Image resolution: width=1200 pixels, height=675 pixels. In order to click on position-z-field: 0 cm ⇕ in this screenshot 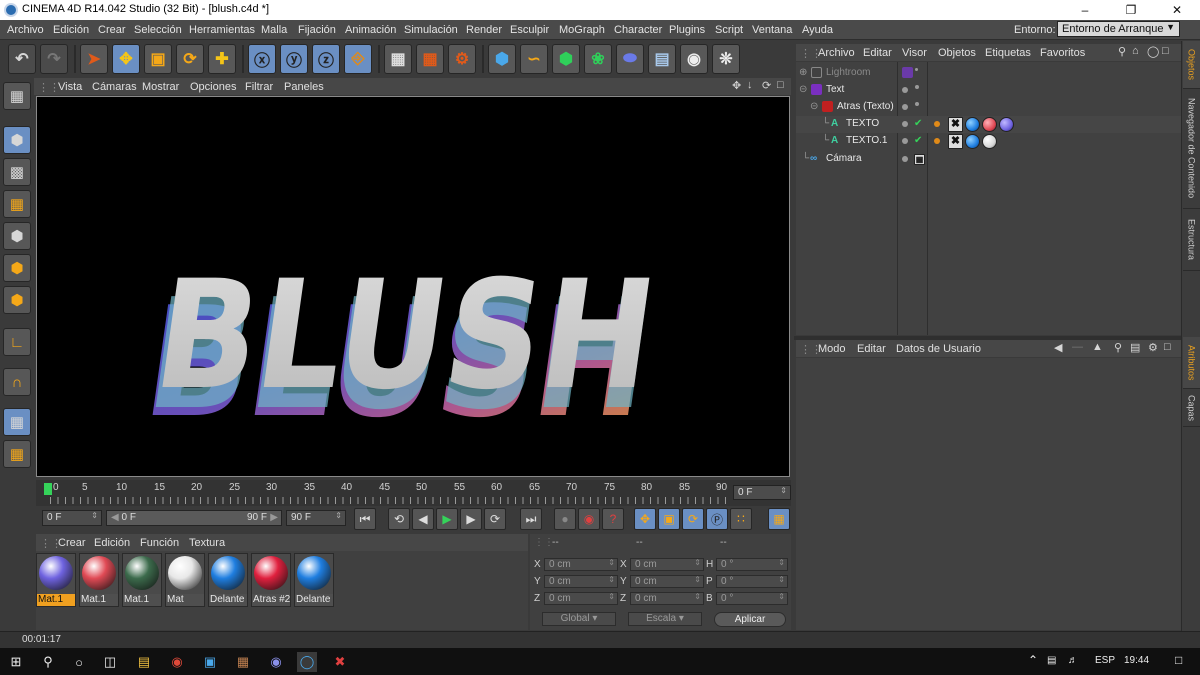, I will do `click(581, 598)`.